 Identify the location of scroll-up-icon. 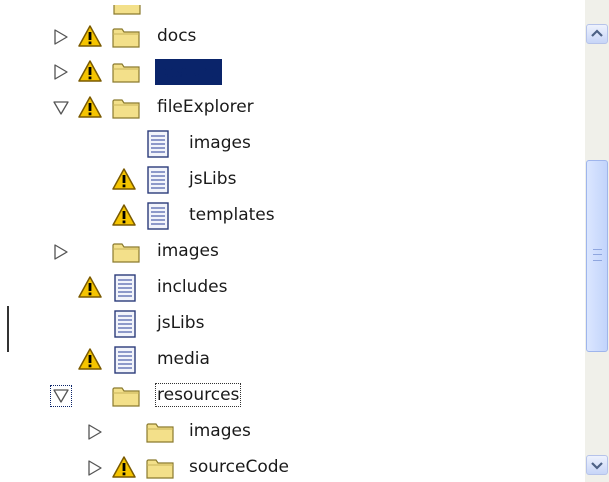
(597, 33).